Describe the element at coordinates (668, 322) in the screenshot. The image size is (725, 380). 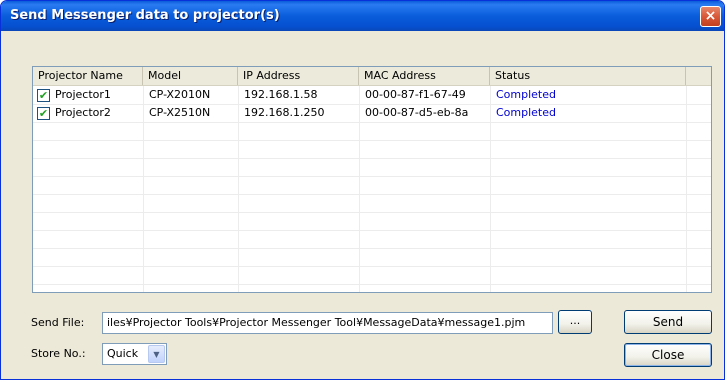
I see `send-button: Send` at that location.